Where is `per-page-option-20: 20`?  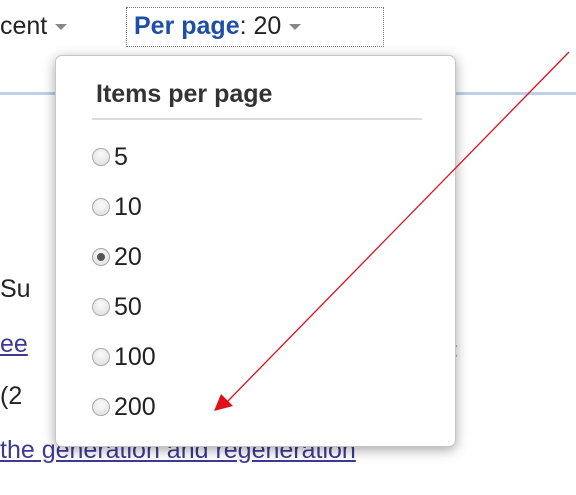
per-page-option-20: 20 is located at coordinates (117, 257).